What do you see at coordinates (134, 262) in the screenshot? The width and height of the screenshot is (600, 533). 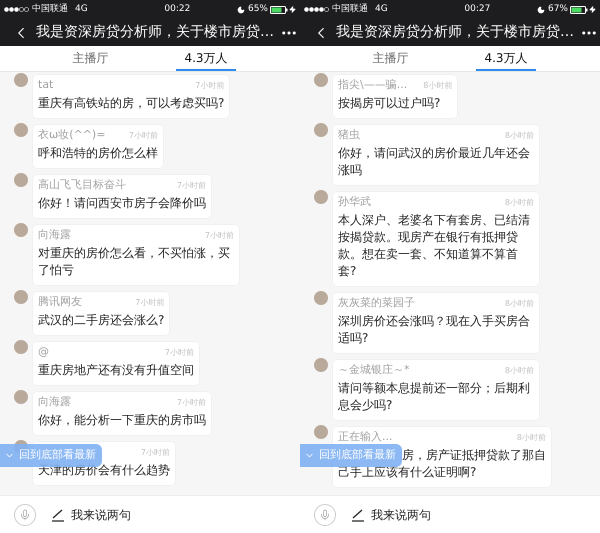 I see `message-text: 对重庆的房价怎么看，不买怕涨，买了怕亏` at bounding box center [134, 262].